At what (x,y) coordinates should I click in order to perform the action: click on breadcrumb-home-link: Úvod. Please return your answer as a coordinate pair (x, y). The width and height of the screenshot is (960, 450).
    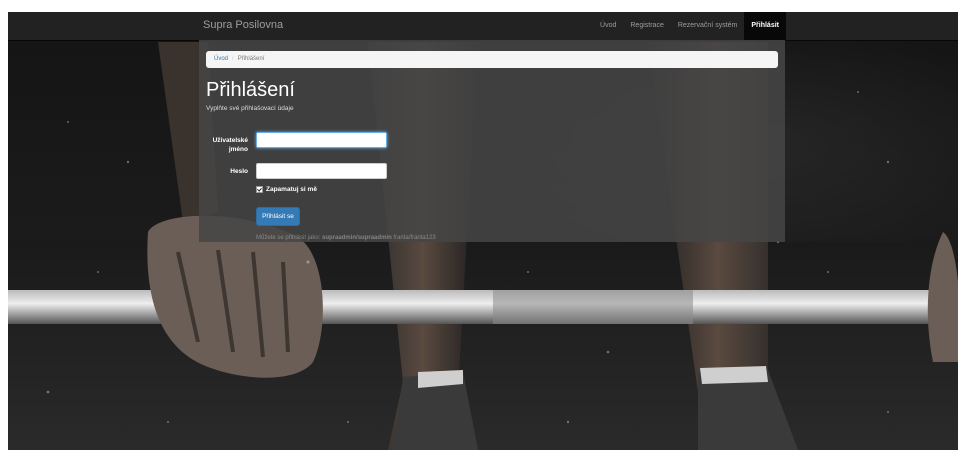
    Looking at the image, I should click on (221, 59).